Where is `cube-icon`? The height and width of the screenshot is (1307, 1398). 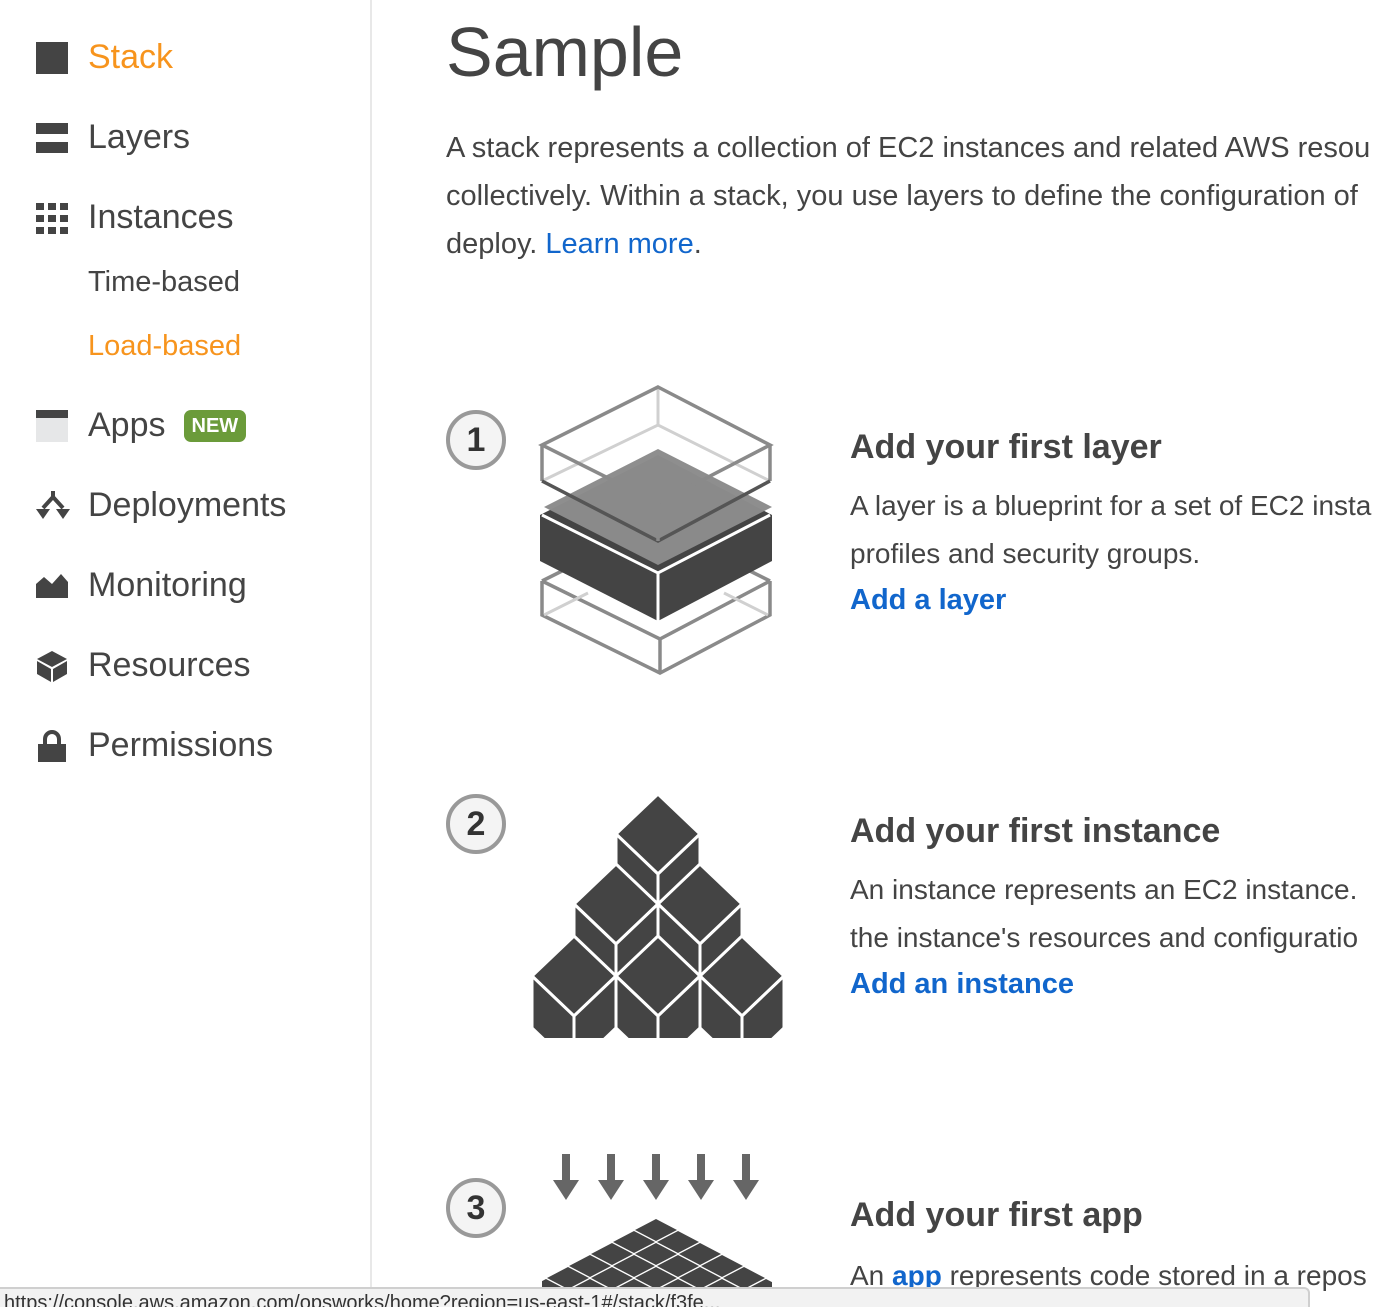
cube-icon is located at coordinates (52, 666).